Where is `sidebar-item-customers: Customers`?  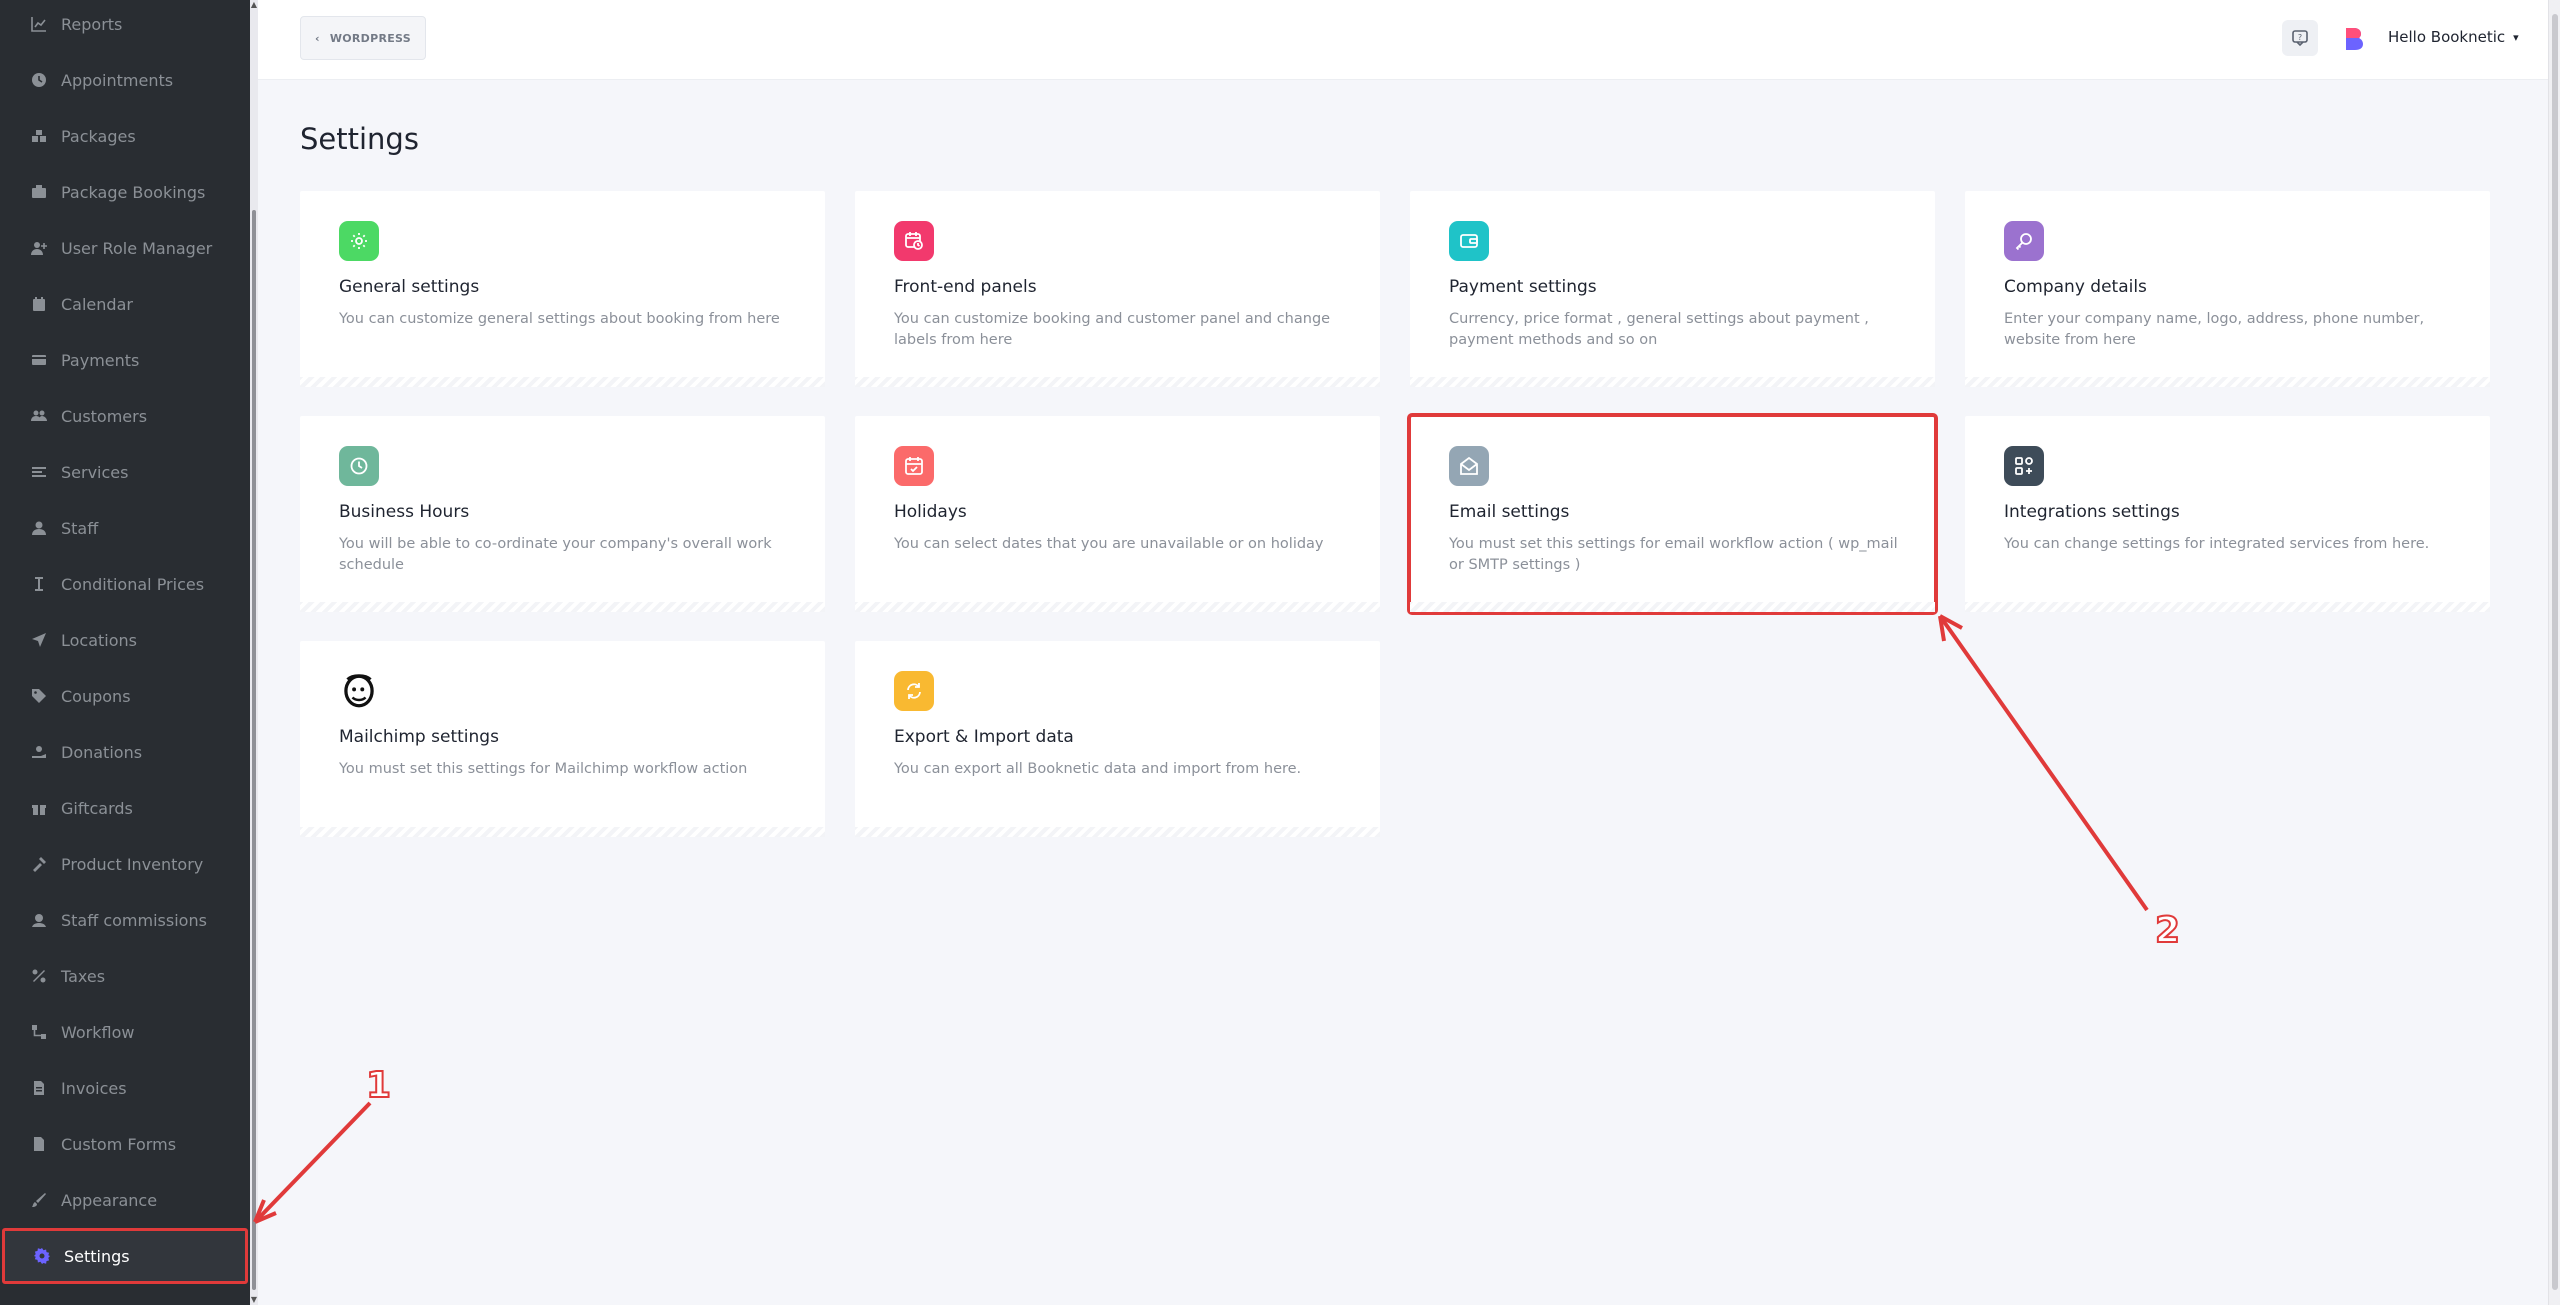
sidebar-item-customers: Customers is located at coordinates (125, 416).